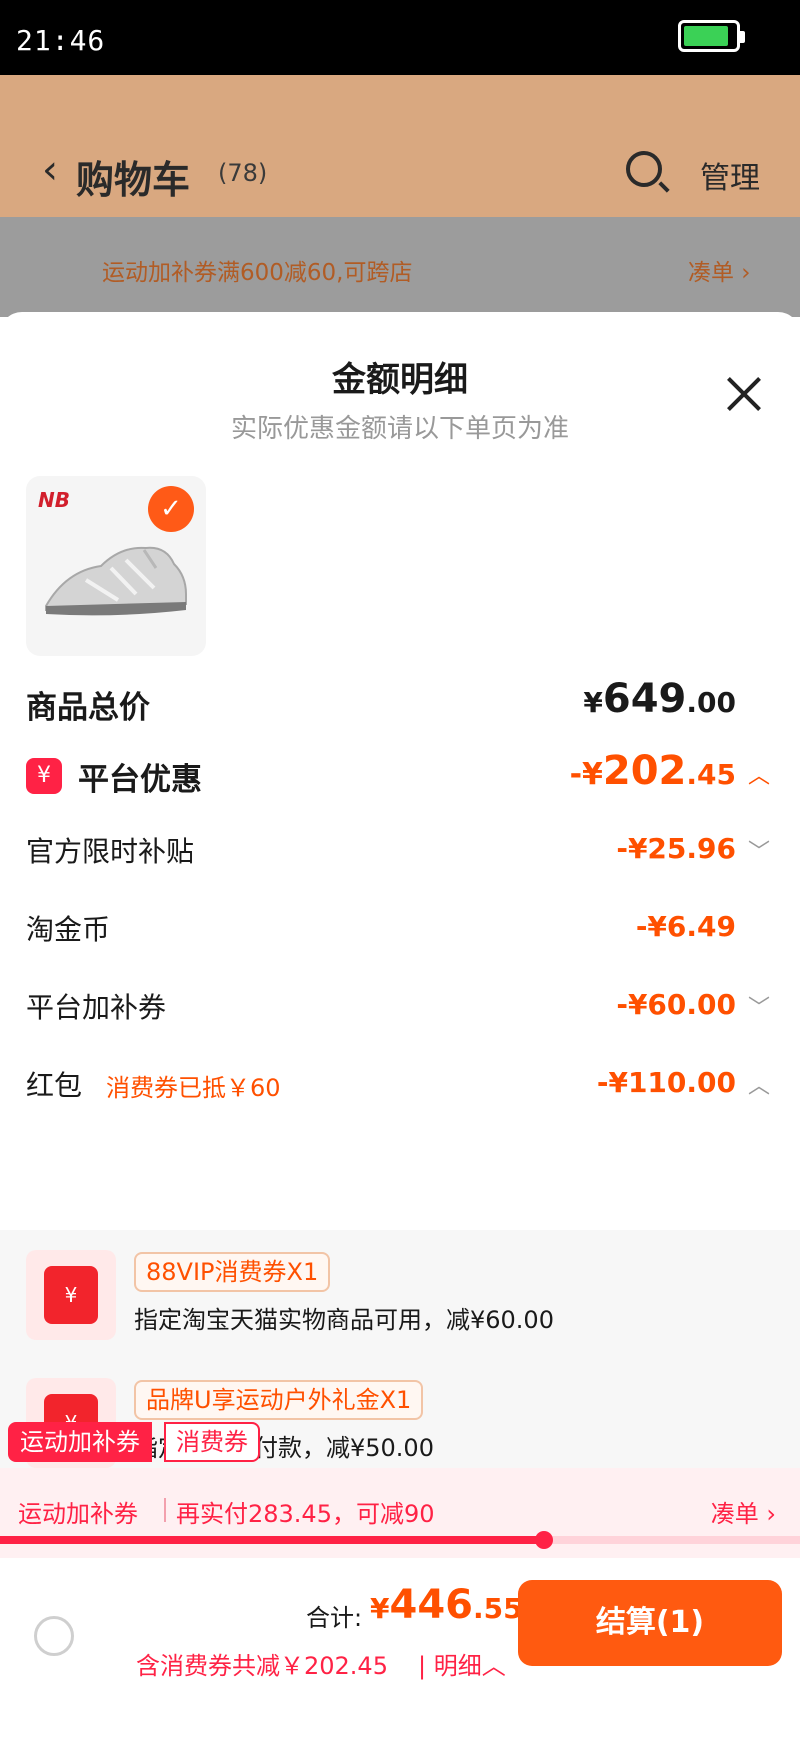  What do you see at coordinates (279, 1400) in the screenshot?
I see `red-packet-tag: 品牌U享运动户外礼金X1` at bounding box center [279, 1400].